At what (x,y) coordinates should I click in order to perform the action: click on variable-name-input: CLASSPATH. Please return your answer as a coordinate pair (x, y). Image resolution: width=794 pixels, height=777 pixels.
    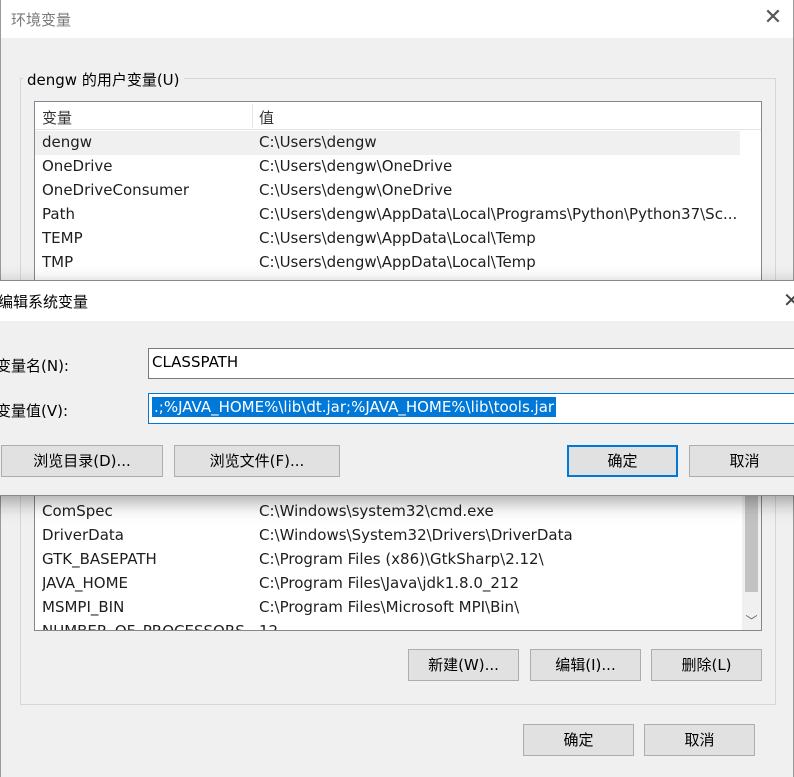
    Looking at the image, I should click on (471, 363).